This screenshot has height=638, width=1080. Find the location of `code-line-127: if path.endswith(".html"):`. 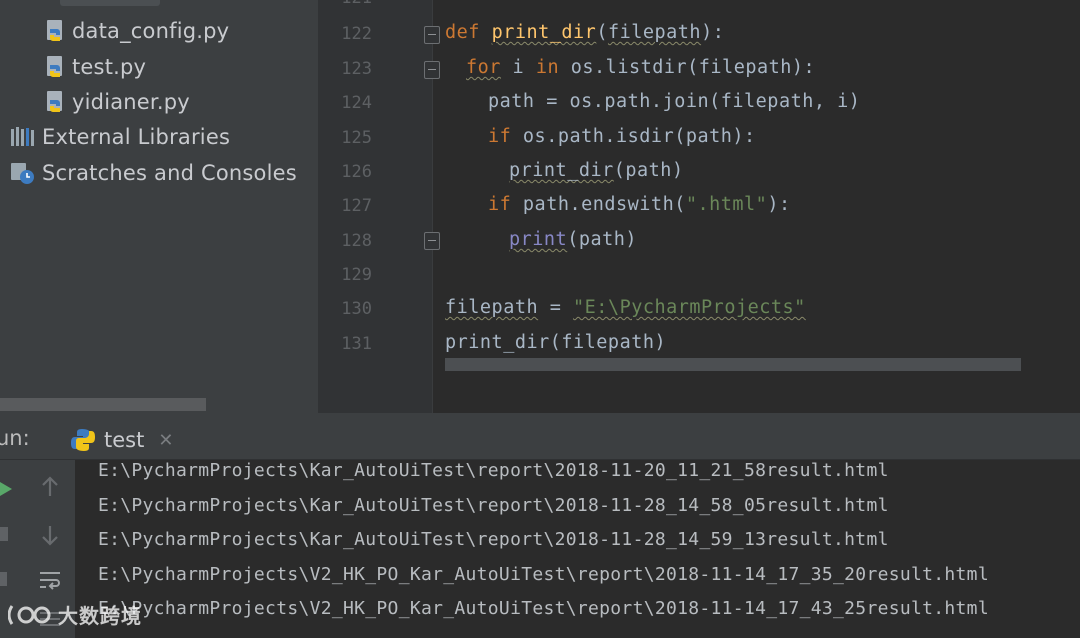

code-line-127: if path.endswith(".html"): is located at coordinates (639, 204).